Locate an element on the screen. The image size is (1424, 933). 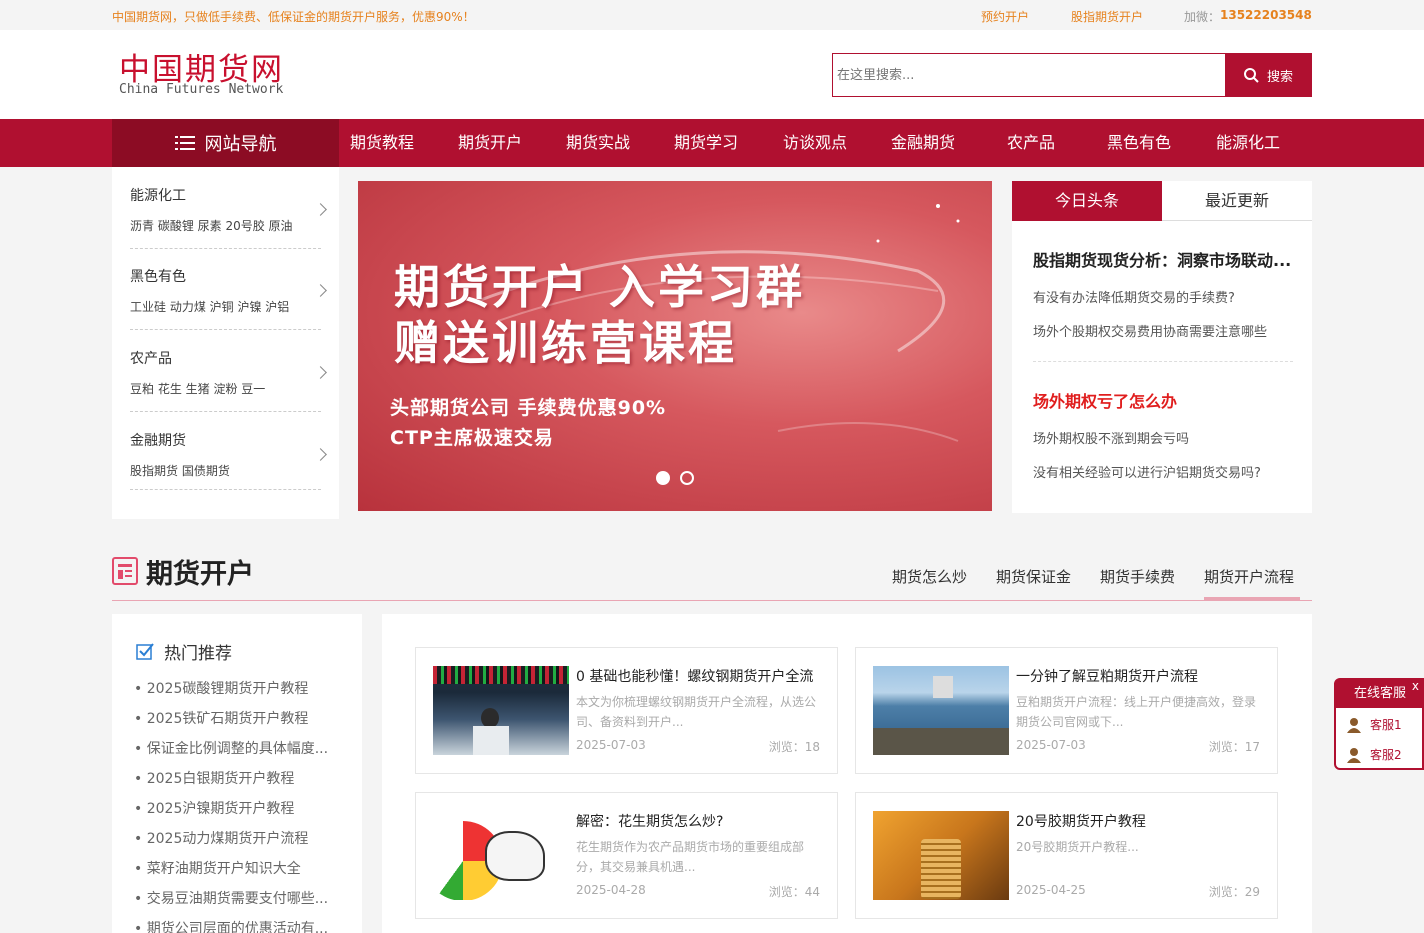
tab-recent: 最近更新 is located at coordinates (1237, 201).